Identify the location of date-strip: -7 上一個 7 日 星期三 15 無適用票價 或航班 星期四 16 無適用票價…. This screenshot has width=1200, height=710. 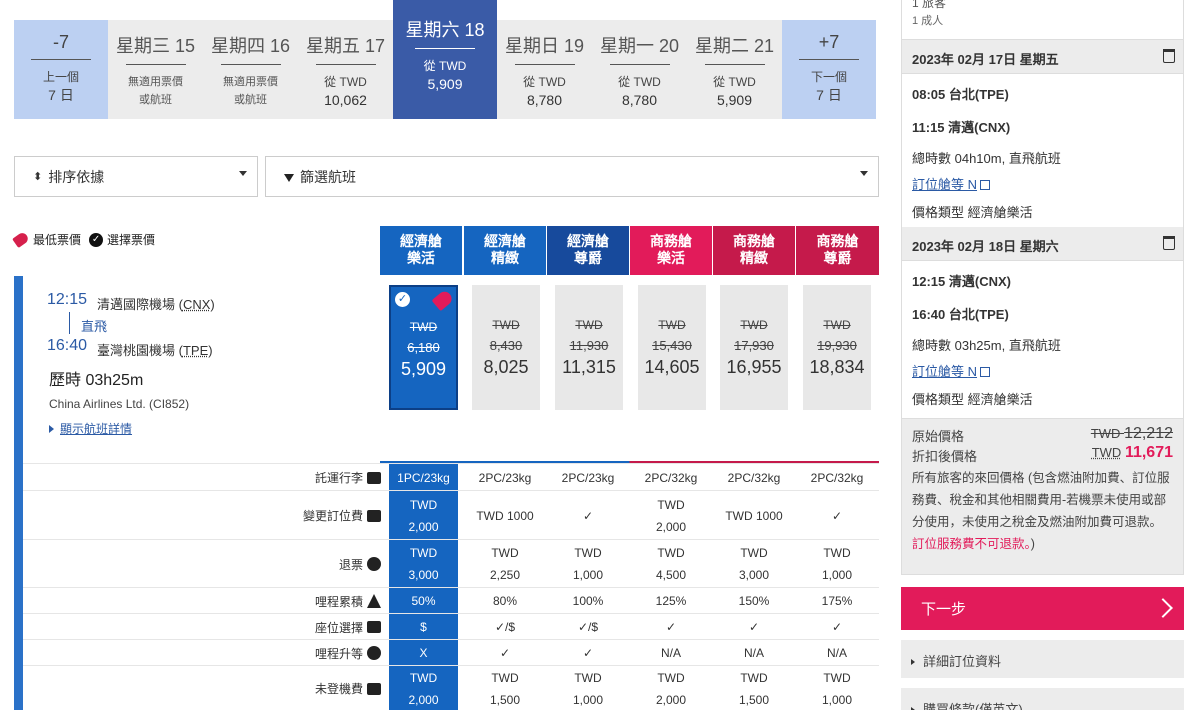
(446, 69).